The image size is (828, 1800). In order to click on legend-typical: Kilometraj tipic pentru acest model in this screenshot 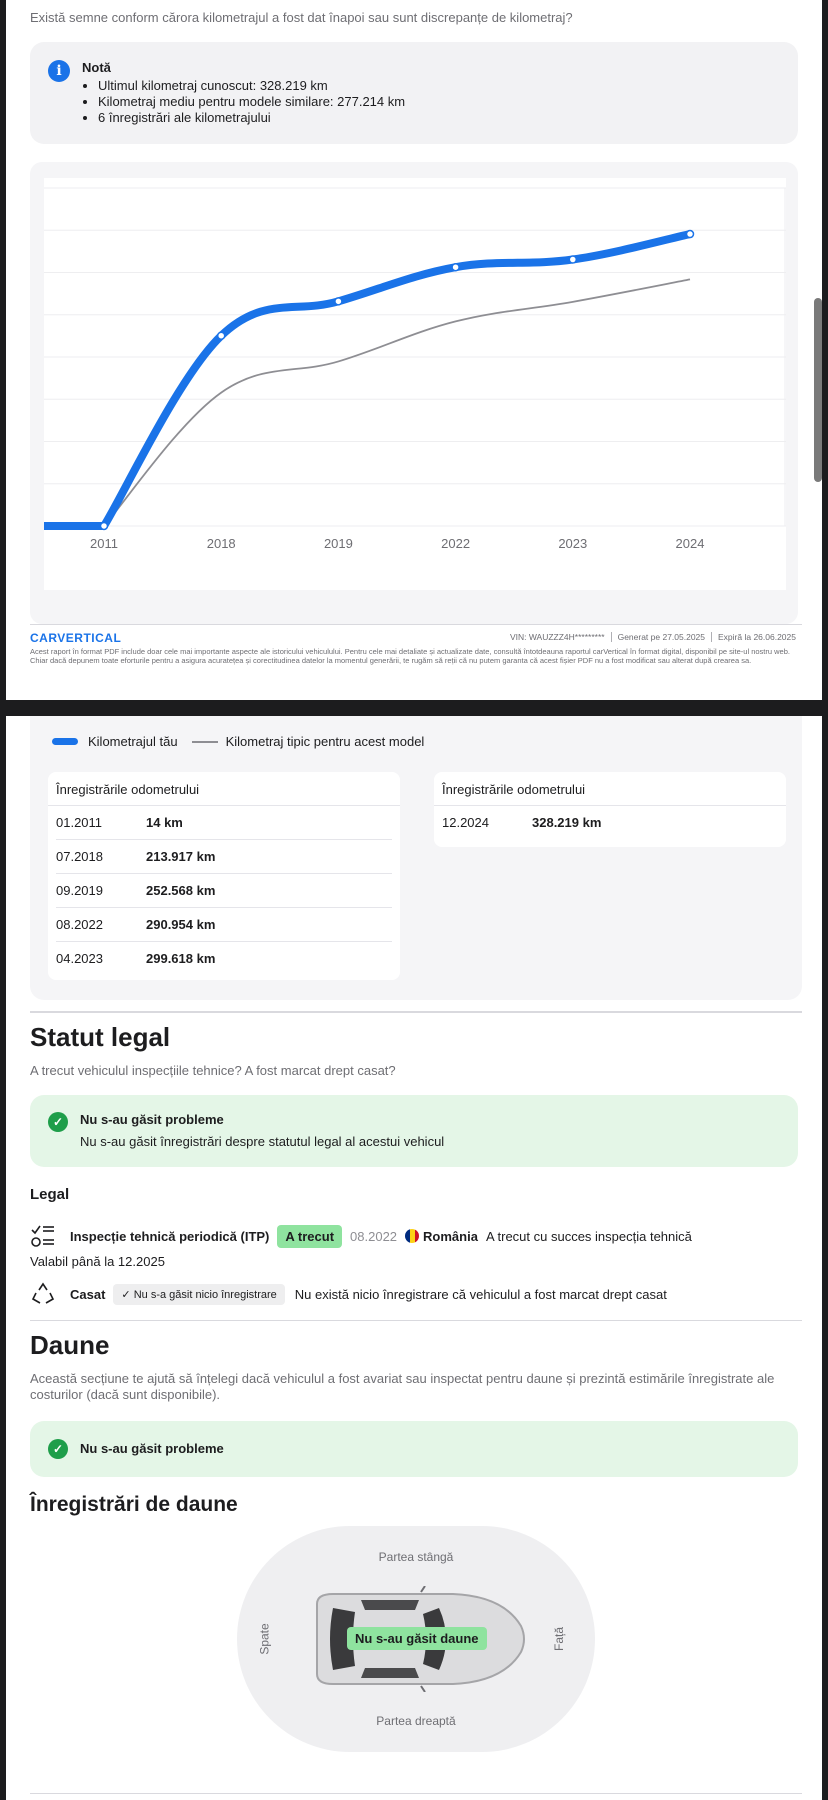, I will do `click(325, 741)`.